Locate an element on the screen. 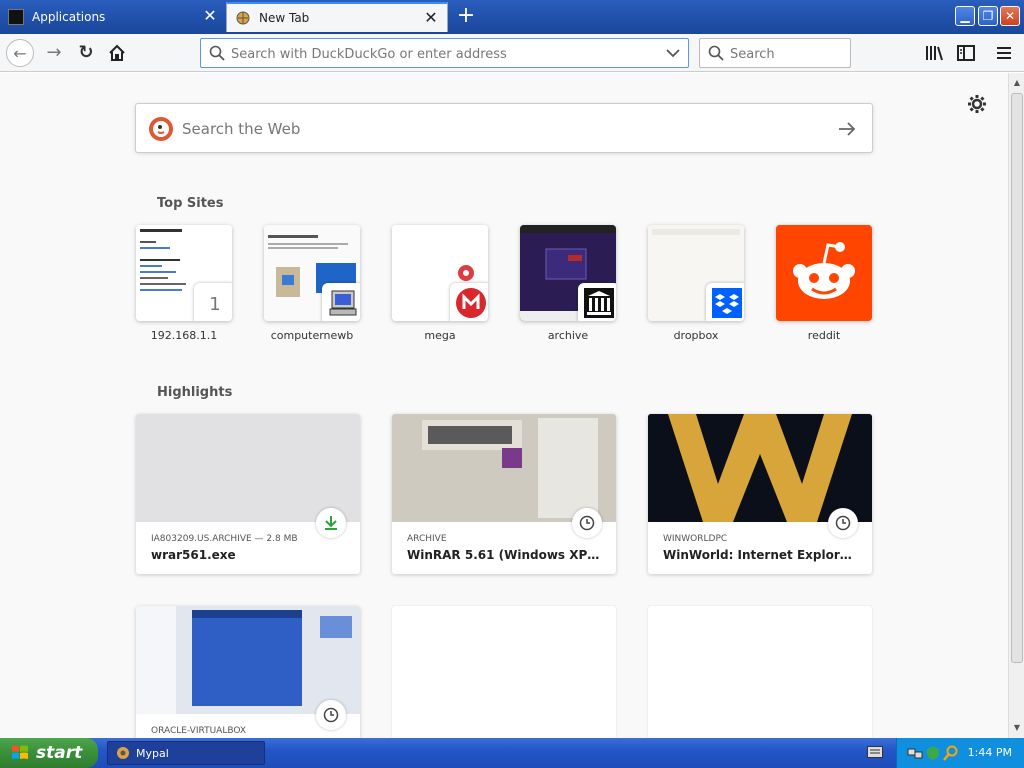 The height and width of the screenshot is (768, 1024). highlight-source: IA803209.US.ARCHIVE — 2.8 MB is located at coordinates (224, 539).